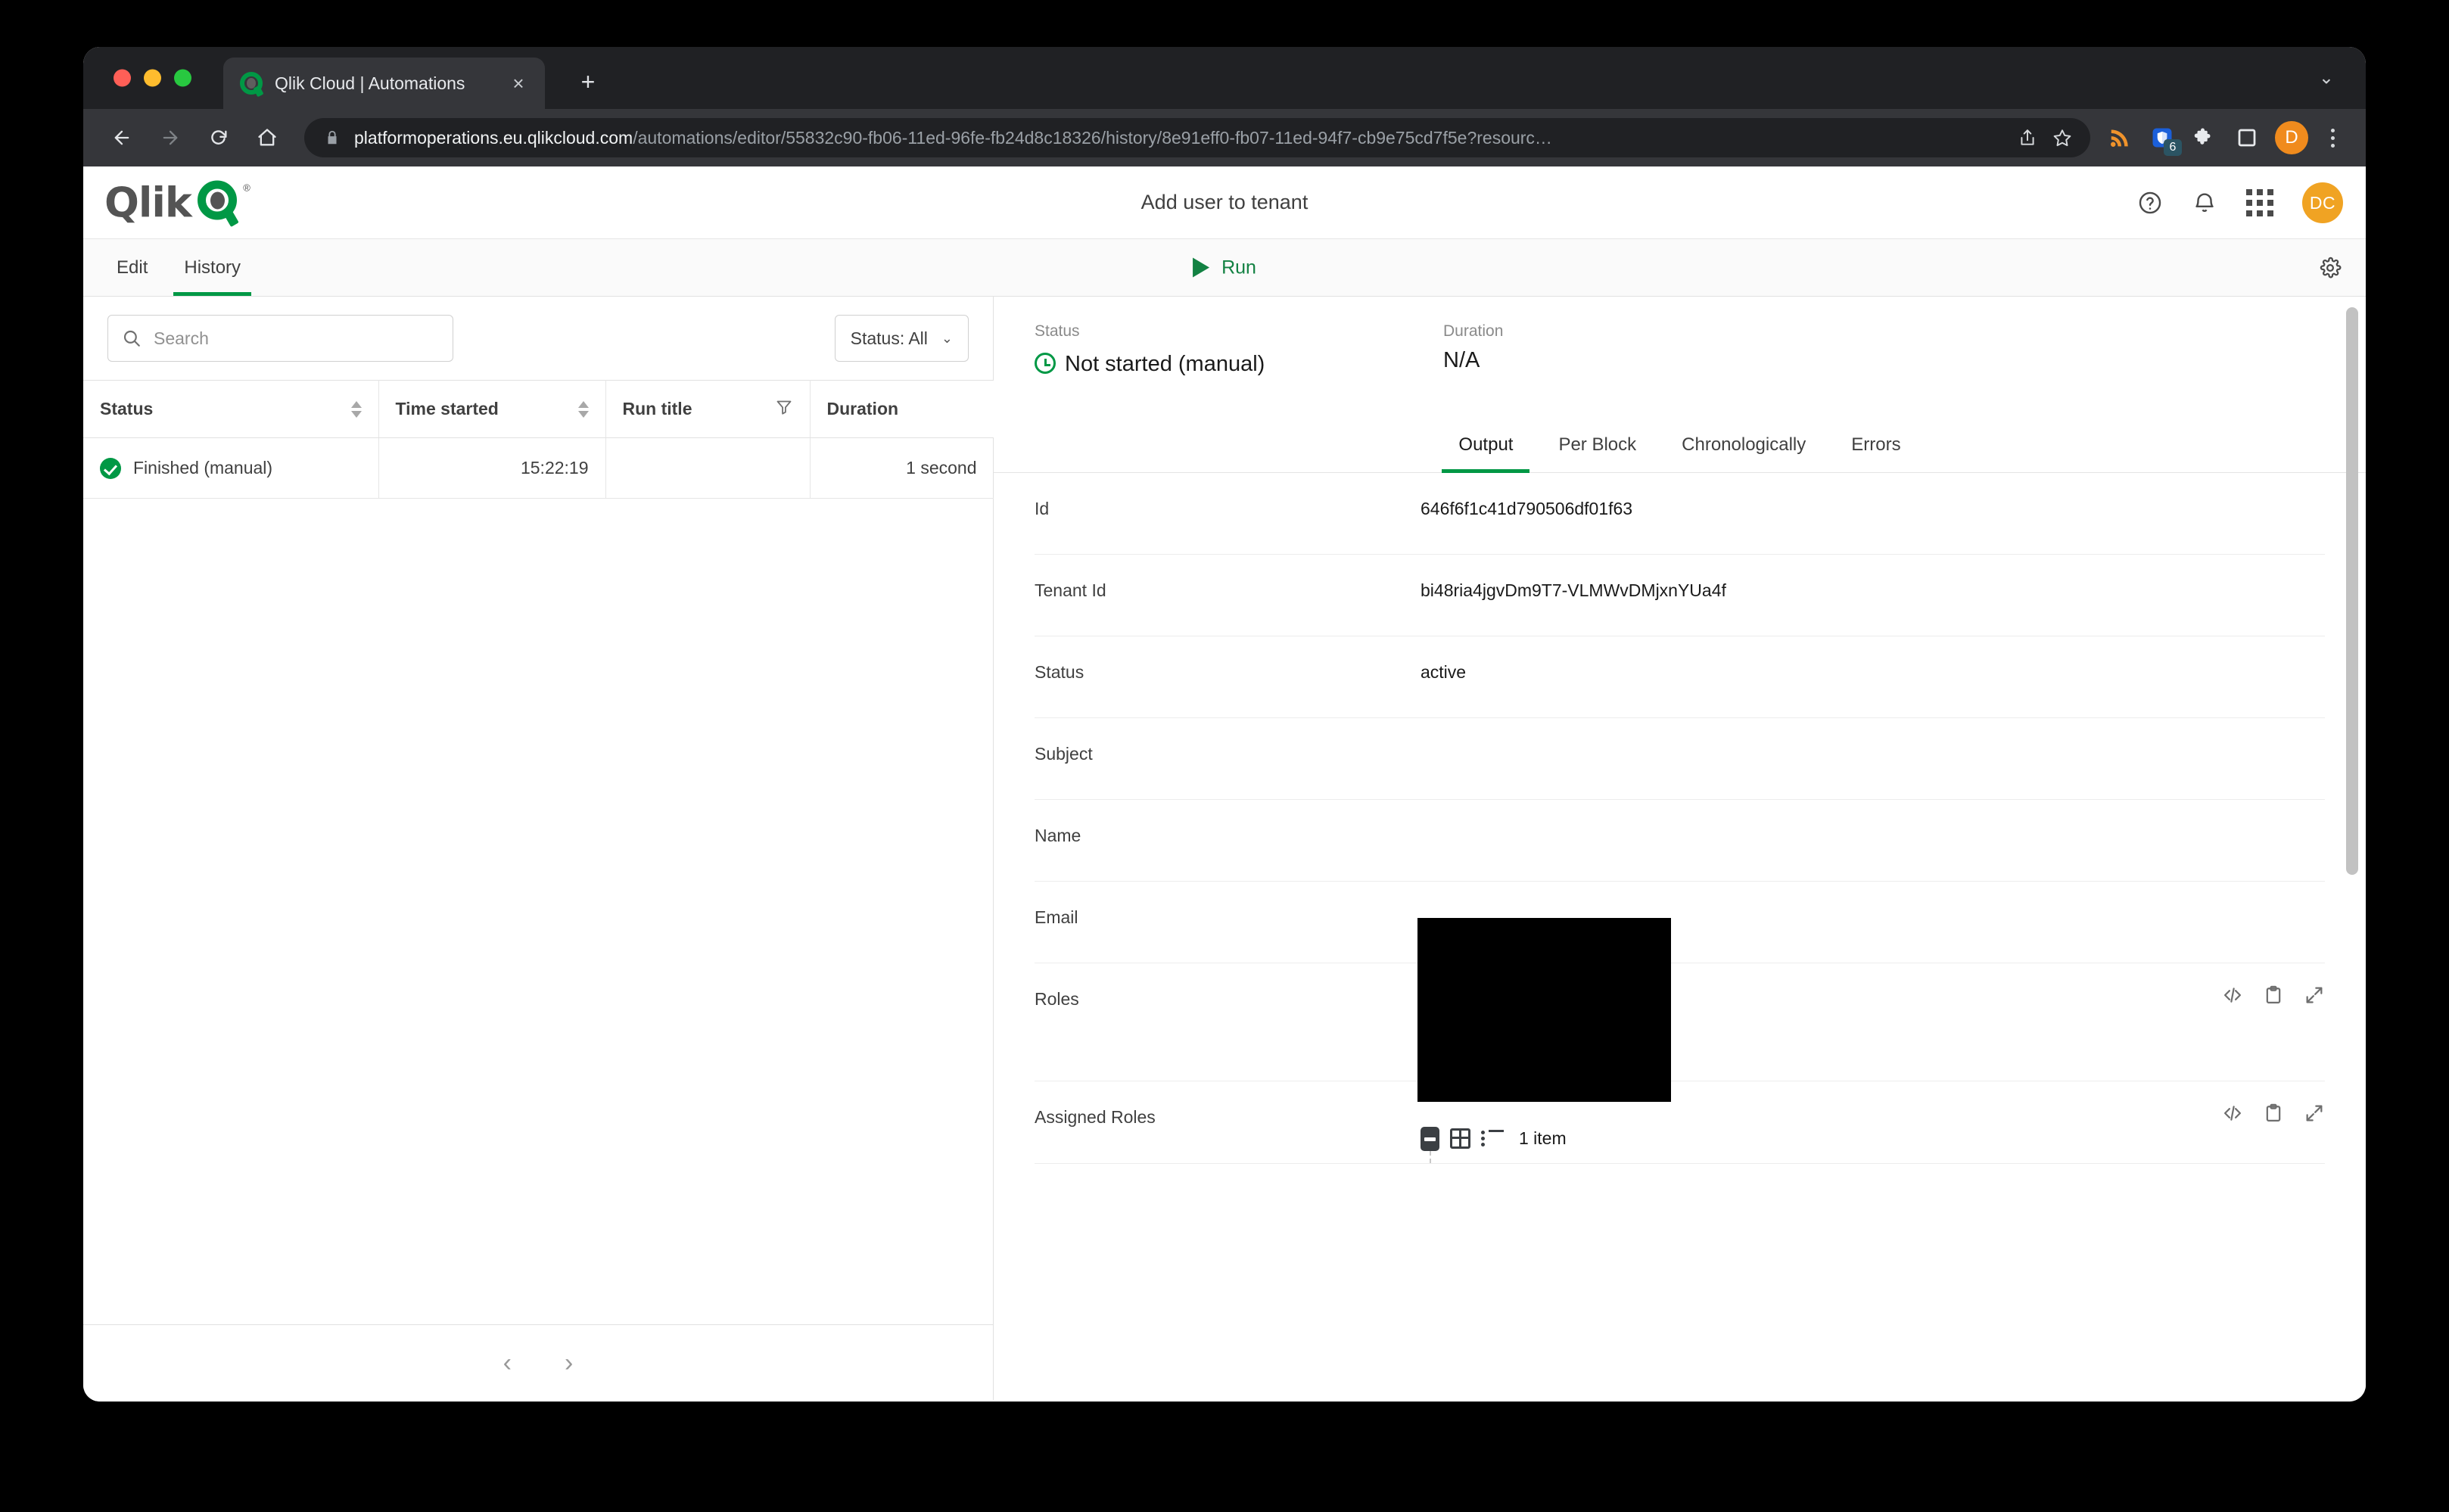  What do you see at coordinates (1493, 1138) in the screenshot?
I see `list-icon` at bounding box center [1493, 1138].